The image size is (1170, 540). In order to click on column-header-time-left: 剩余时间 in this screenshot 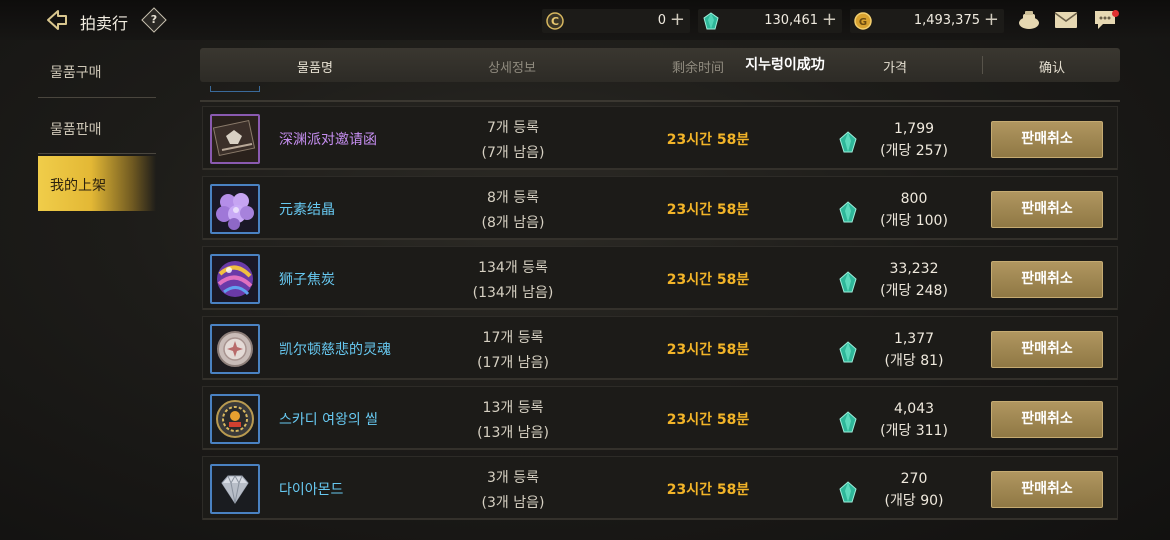, I will do `click(697, 68)`.